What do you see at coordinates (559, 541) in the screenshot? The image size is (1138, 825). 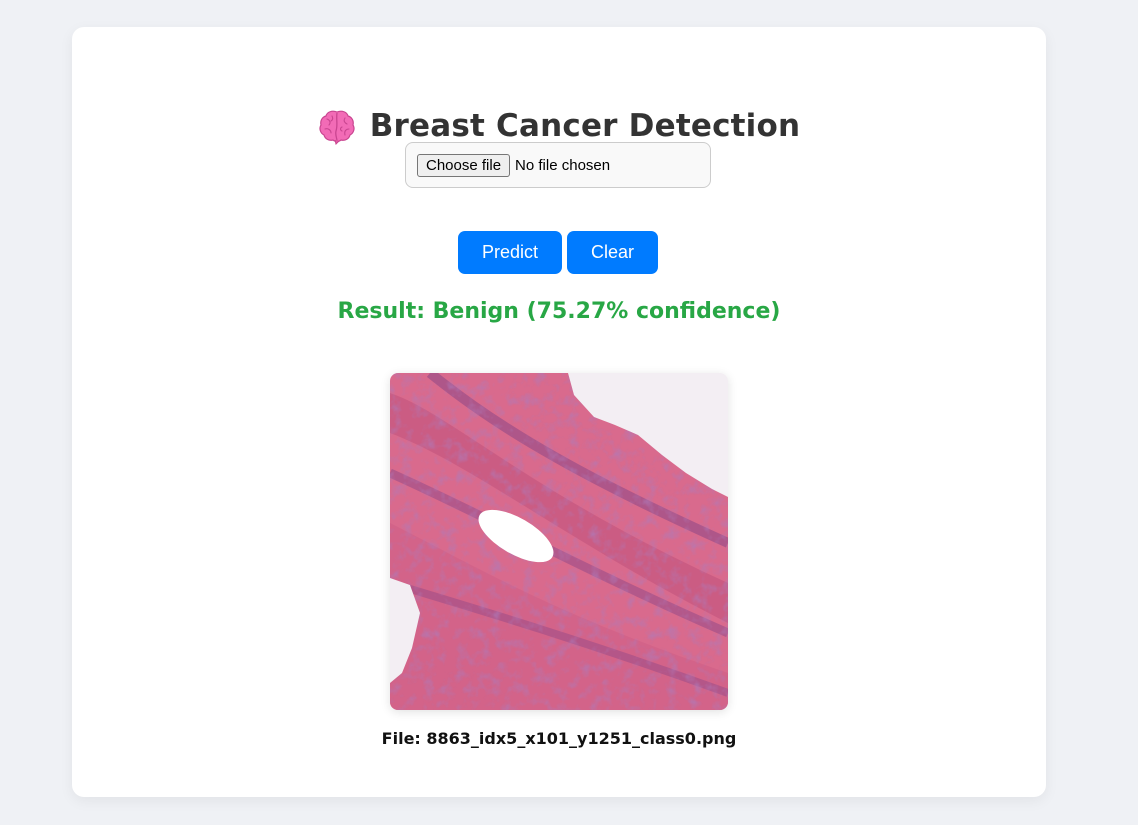 I see `tissue-preview-image` at bounding box center [559, 541].